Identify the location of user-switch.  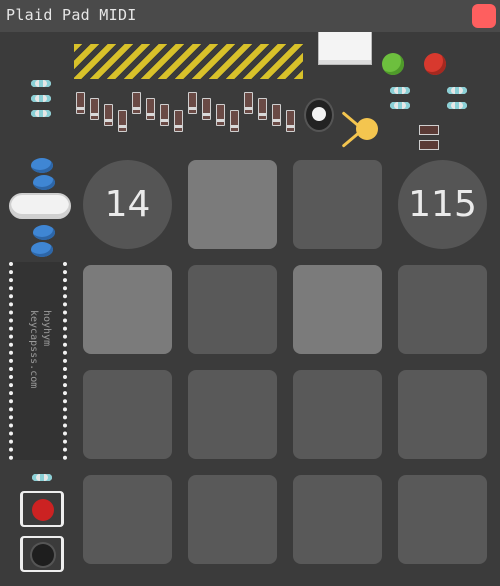
(42, 554).